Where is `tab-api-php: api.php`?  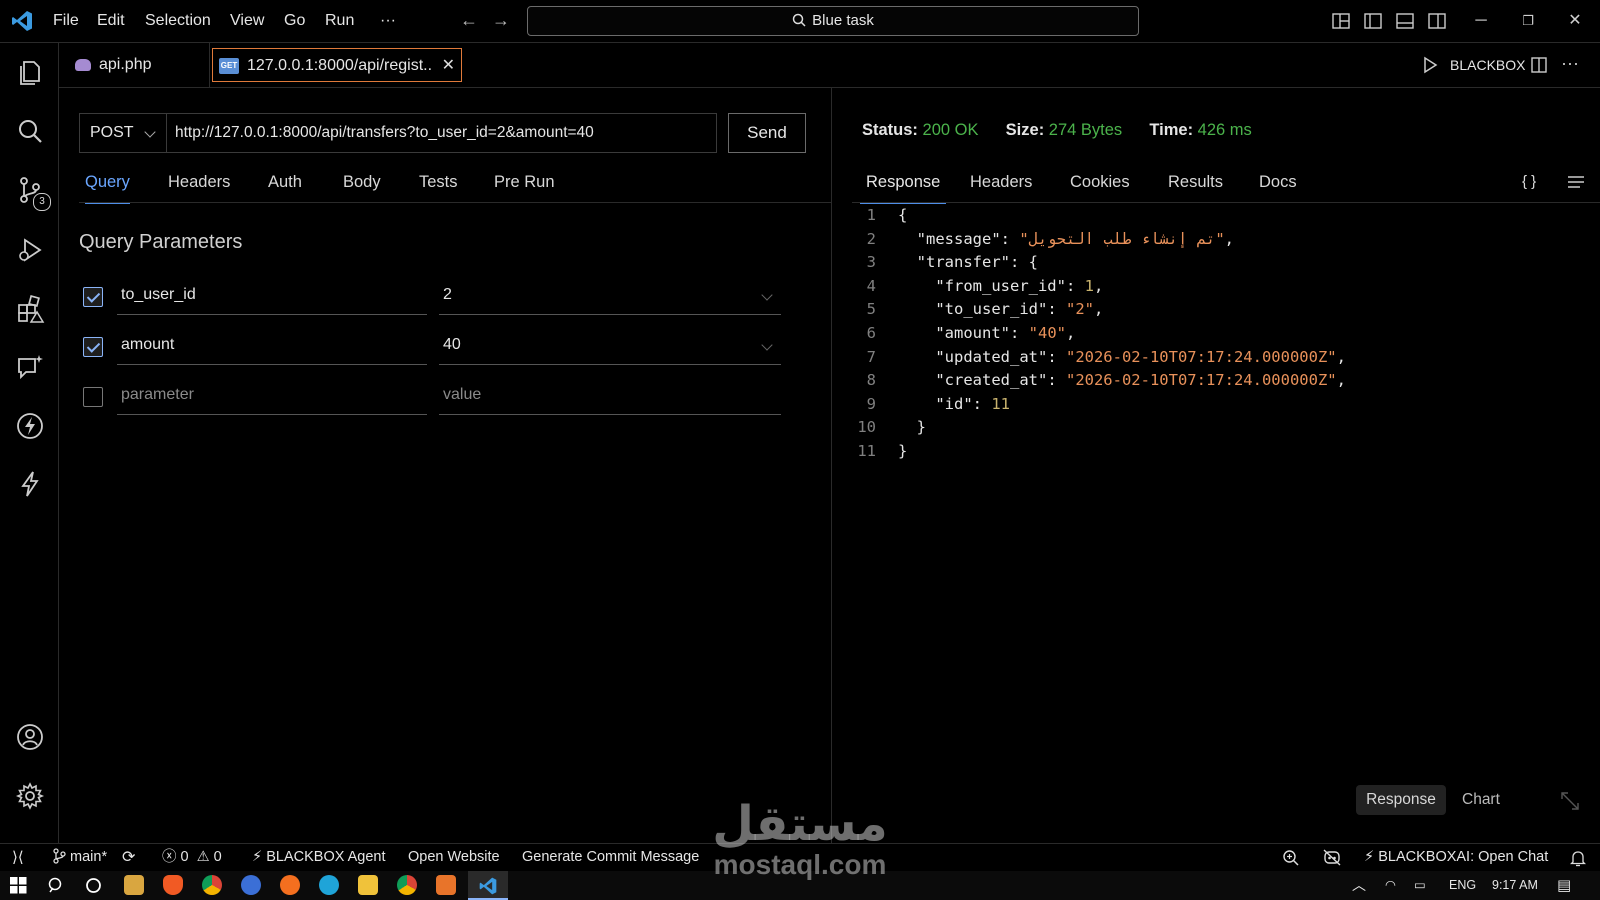
tab-api-php: api.php is located at coordinates (134, 65).